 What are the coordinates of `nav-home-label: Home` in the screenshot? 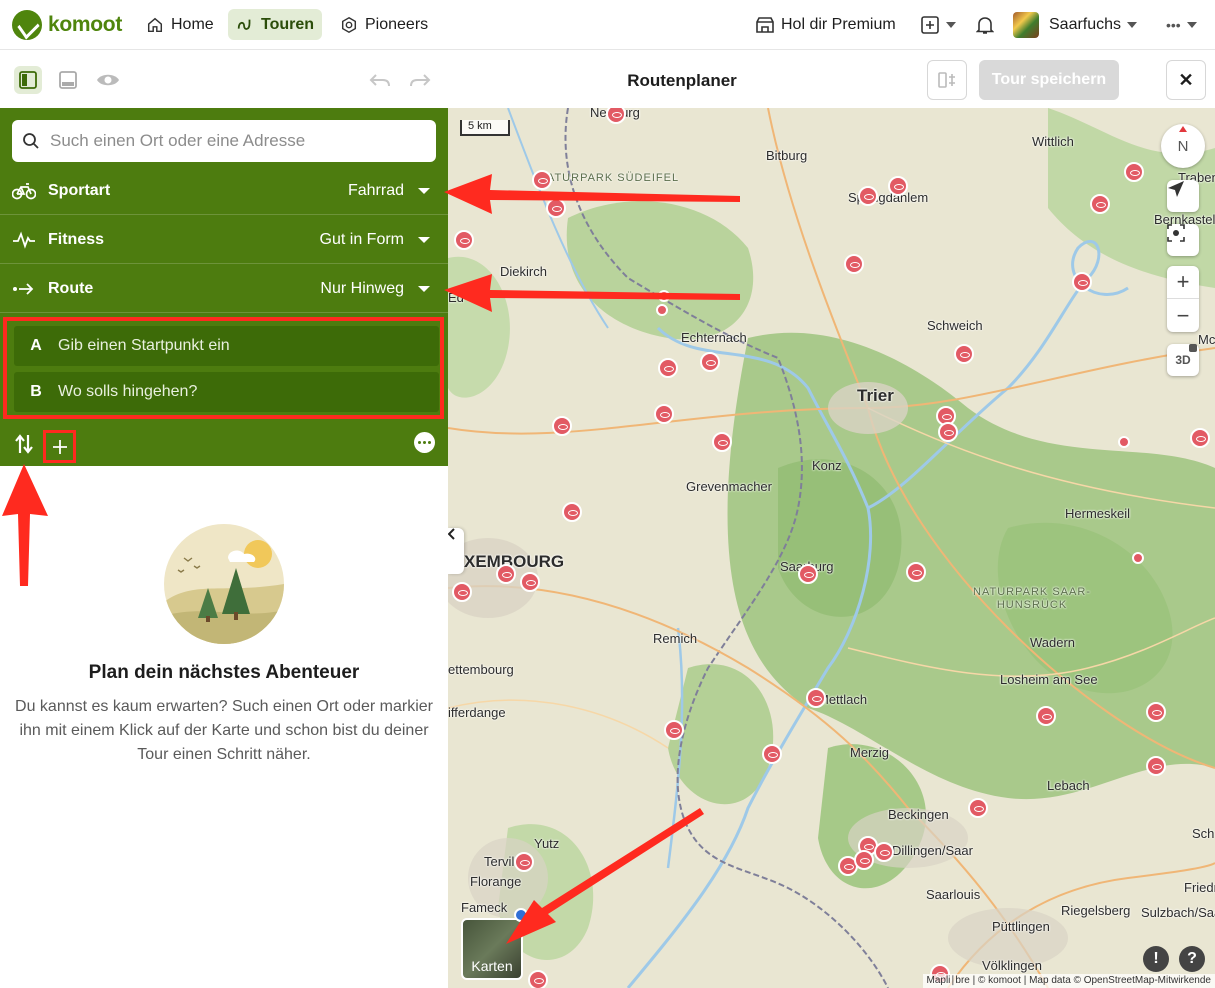 It's located at (192, 24).